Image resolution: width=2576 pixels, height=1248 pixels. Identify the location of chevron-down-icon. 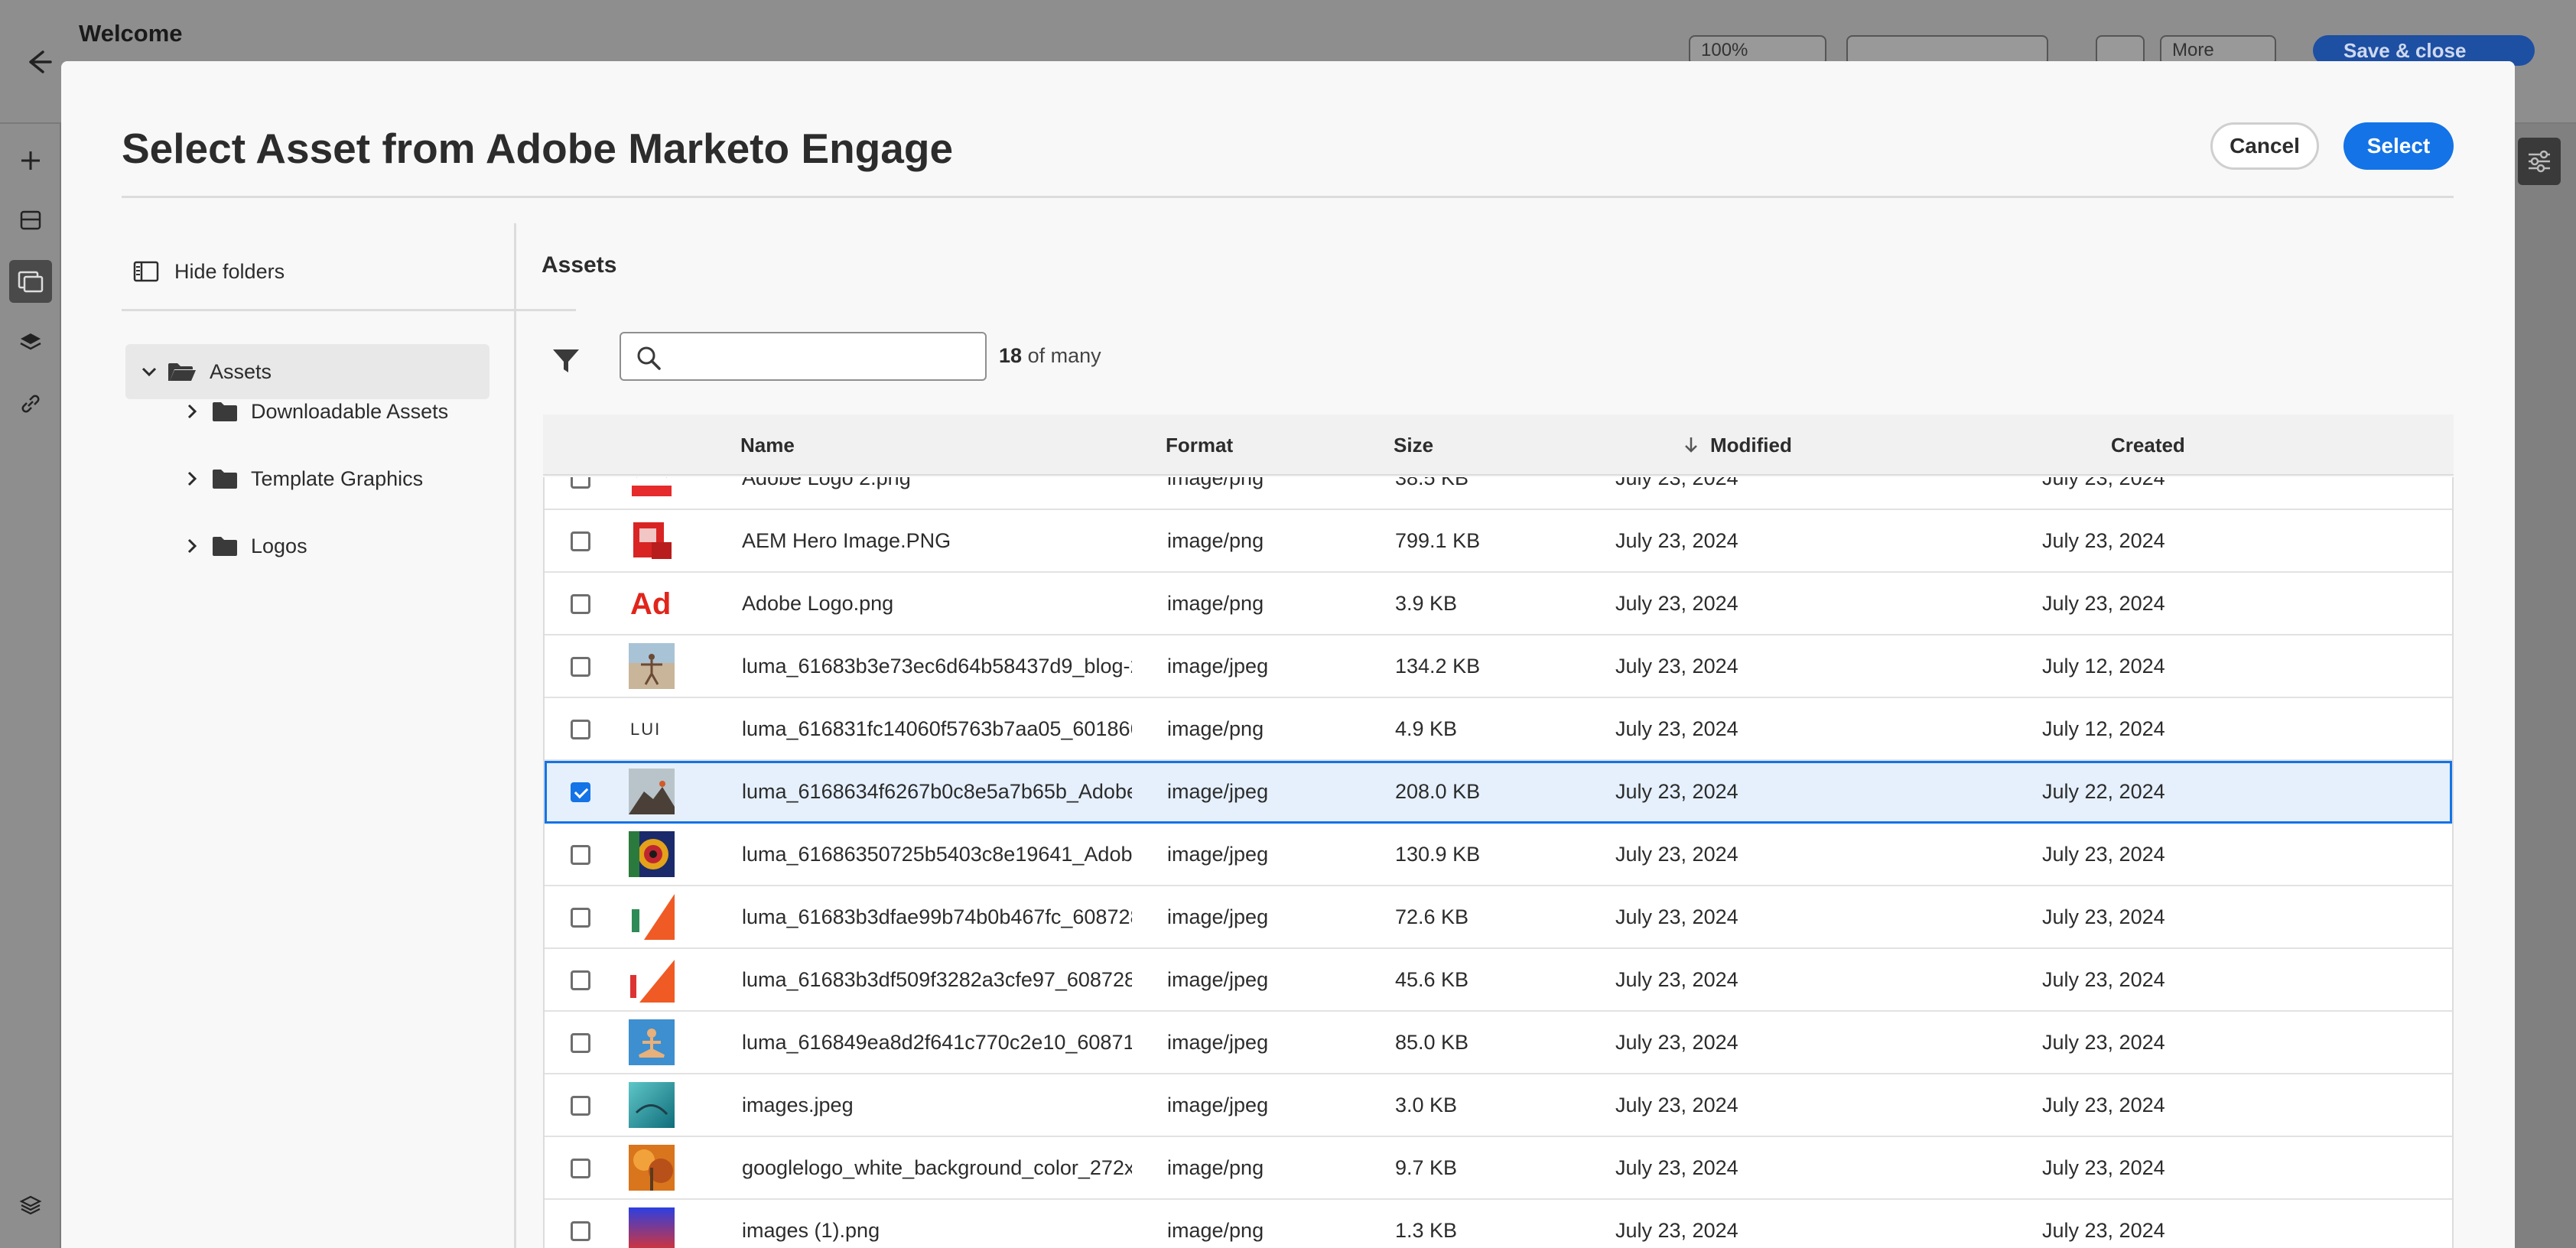
(149, 372).